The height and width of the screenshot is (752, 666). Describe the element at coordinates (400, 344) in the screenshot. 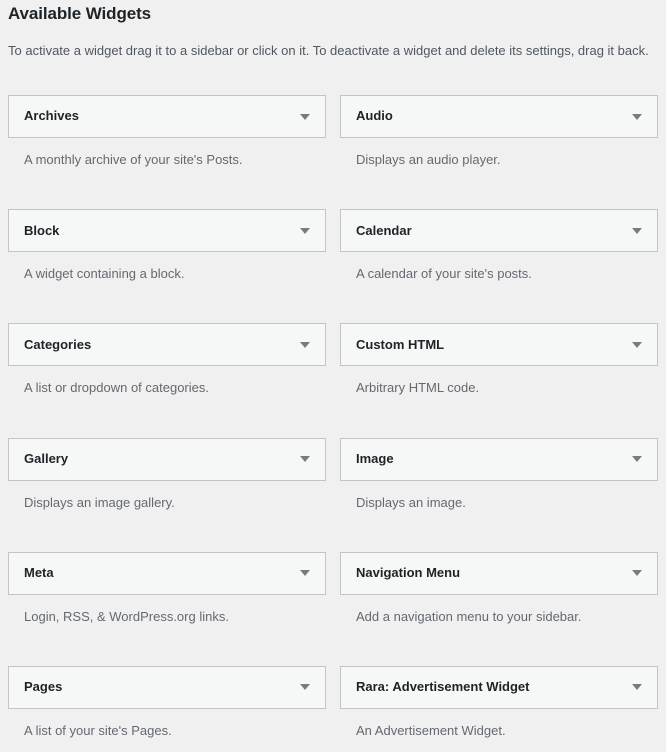

I see `widget-title: Custom HTML` at that location.